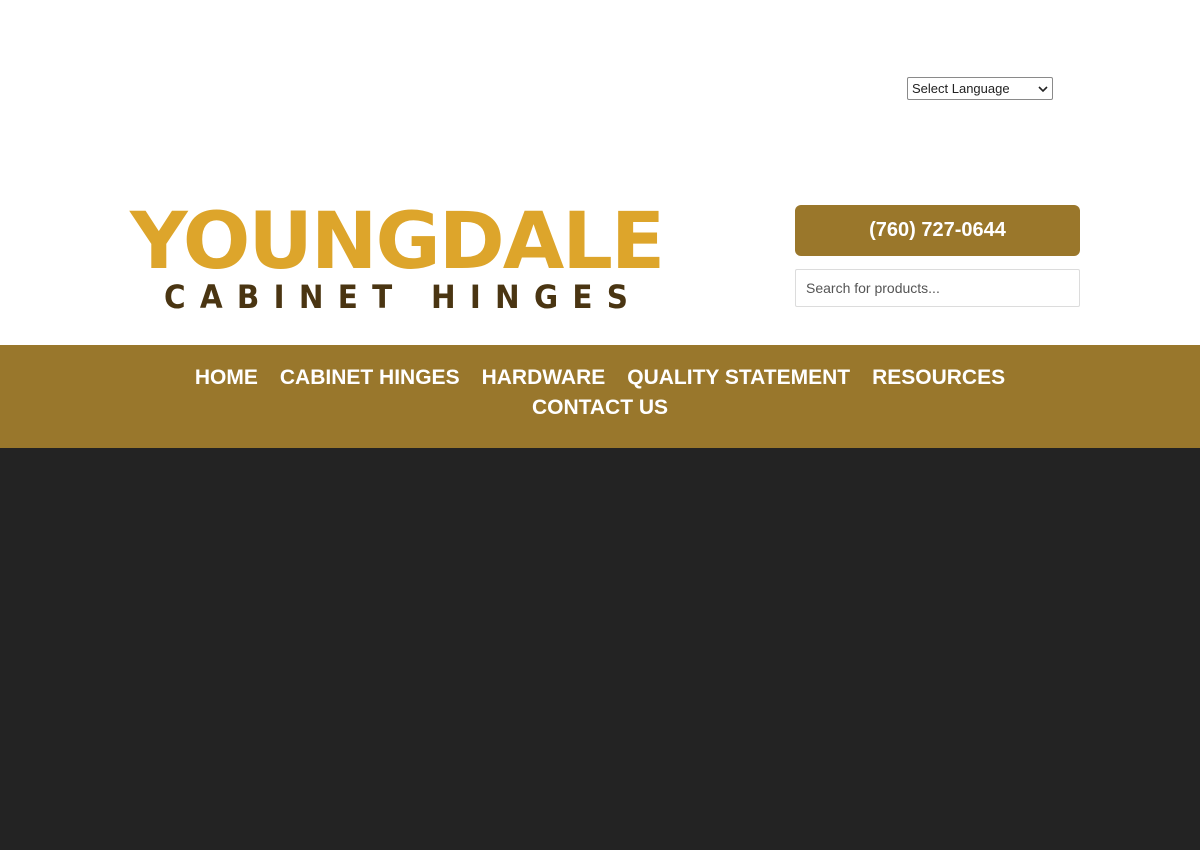 This screenshot has width=1200, height=850. I want to click on product-search-input, so click(937, 288).